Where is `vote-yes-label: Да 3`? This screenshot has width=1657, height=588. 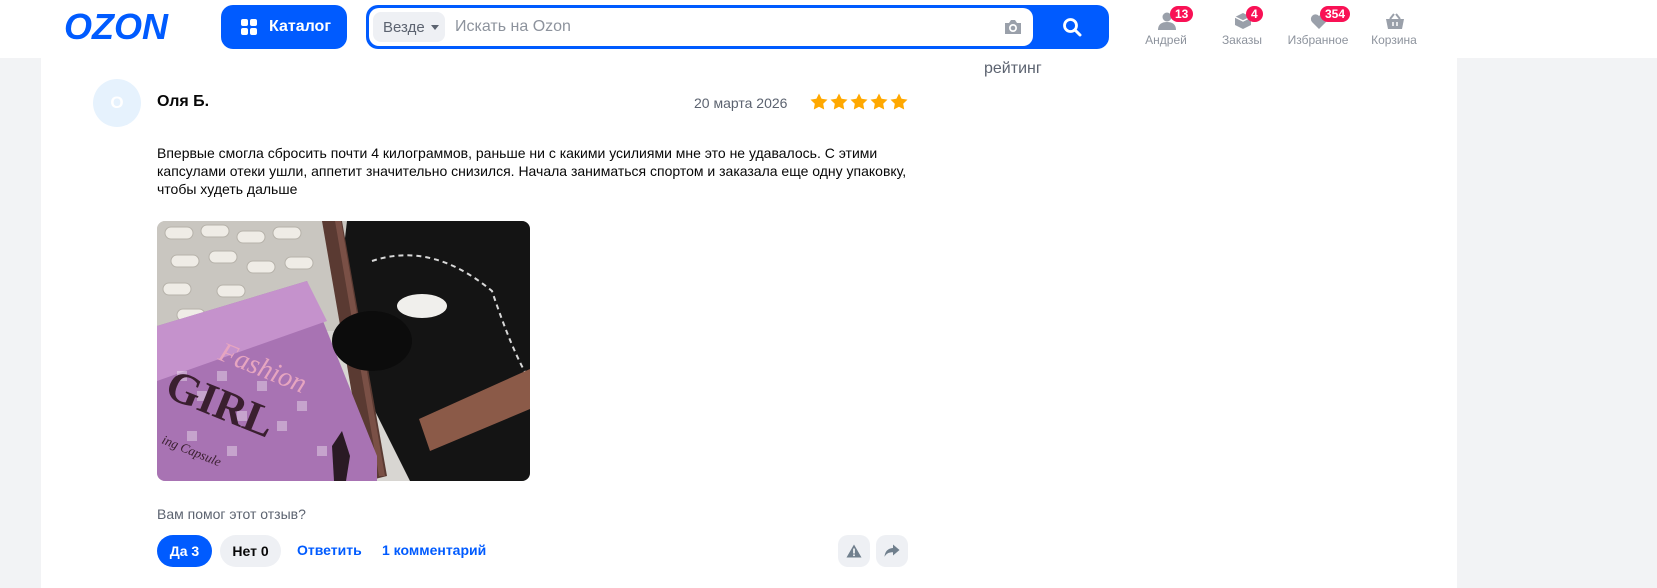
vote-yes-label: Да 3 is located at coordinates (184, 551).